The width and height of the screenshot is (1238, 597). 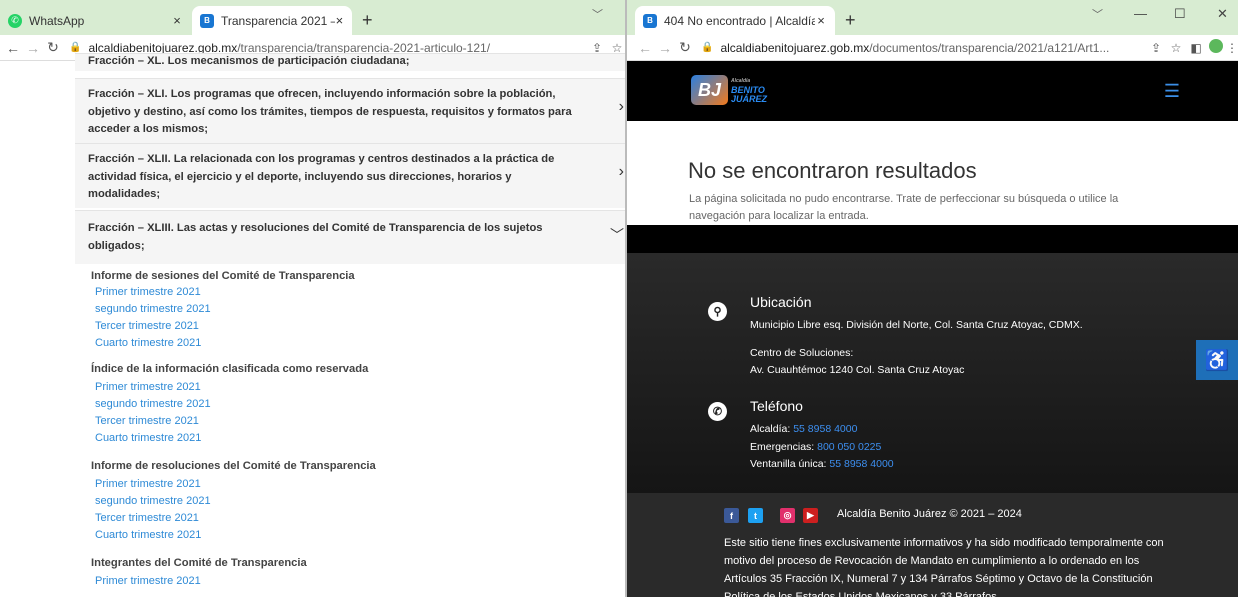 I want to click on phone-label: Alcaldía:, so click(x=770, y=429).